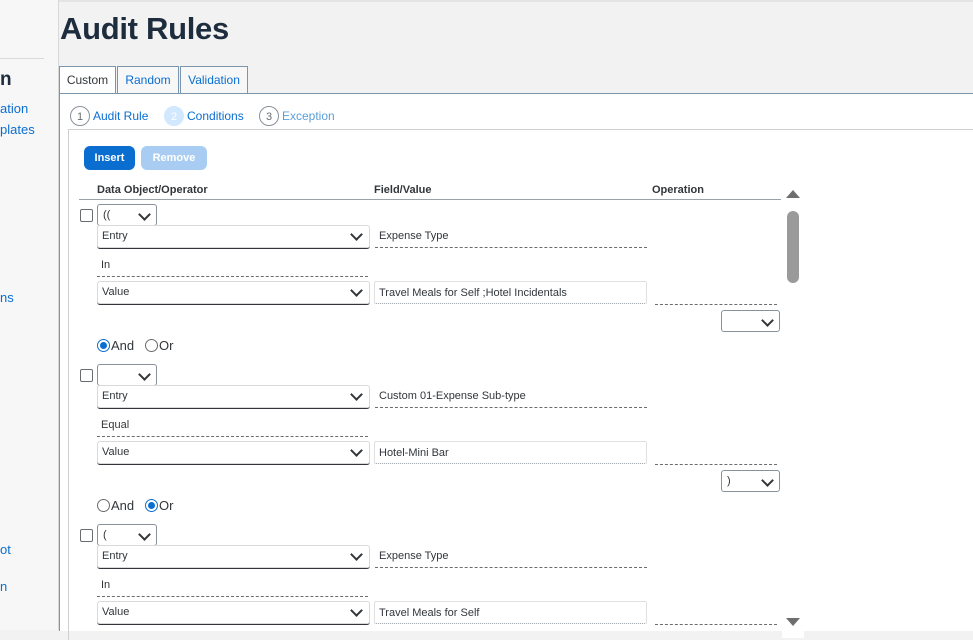 Image resolution: width=973 pixels, height=640 pixels. I want to click on step-conditions: 2 Conditions, so click(204, 116).